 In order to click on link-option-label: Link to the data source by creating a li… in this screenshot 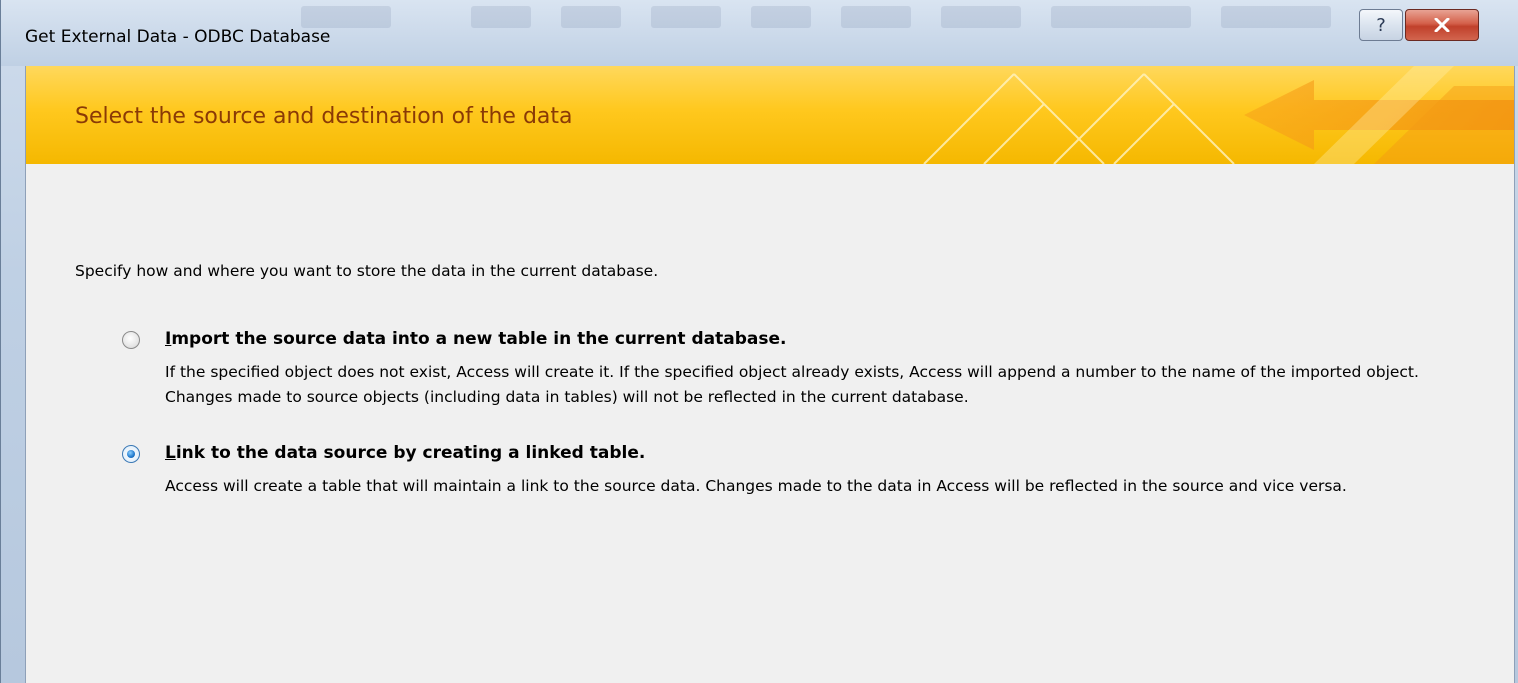, I will do `click(405, 453)`.